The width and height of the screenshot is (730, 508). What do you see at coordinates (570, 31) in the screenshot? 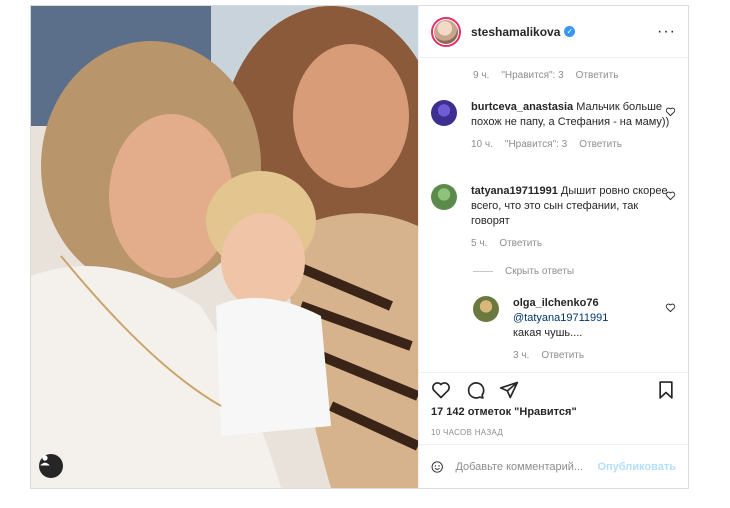
I see `verified-icon: ✓` at bounding box center [570, 31].